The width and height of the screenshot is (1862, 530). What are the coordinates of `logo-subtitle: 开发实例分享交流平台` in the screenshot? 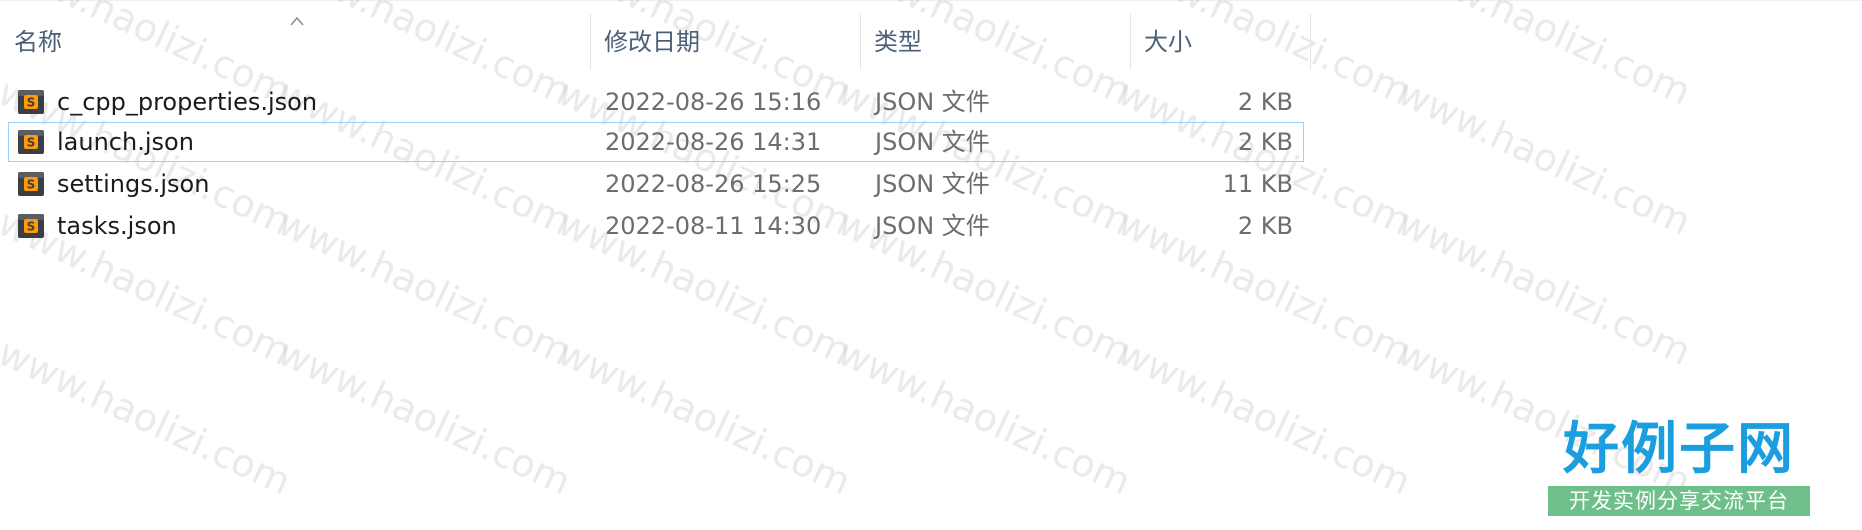 It's located at (1679, 501).